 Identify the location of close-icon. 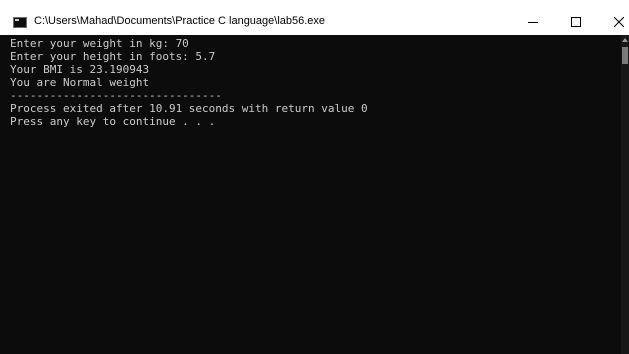
(619, 22).